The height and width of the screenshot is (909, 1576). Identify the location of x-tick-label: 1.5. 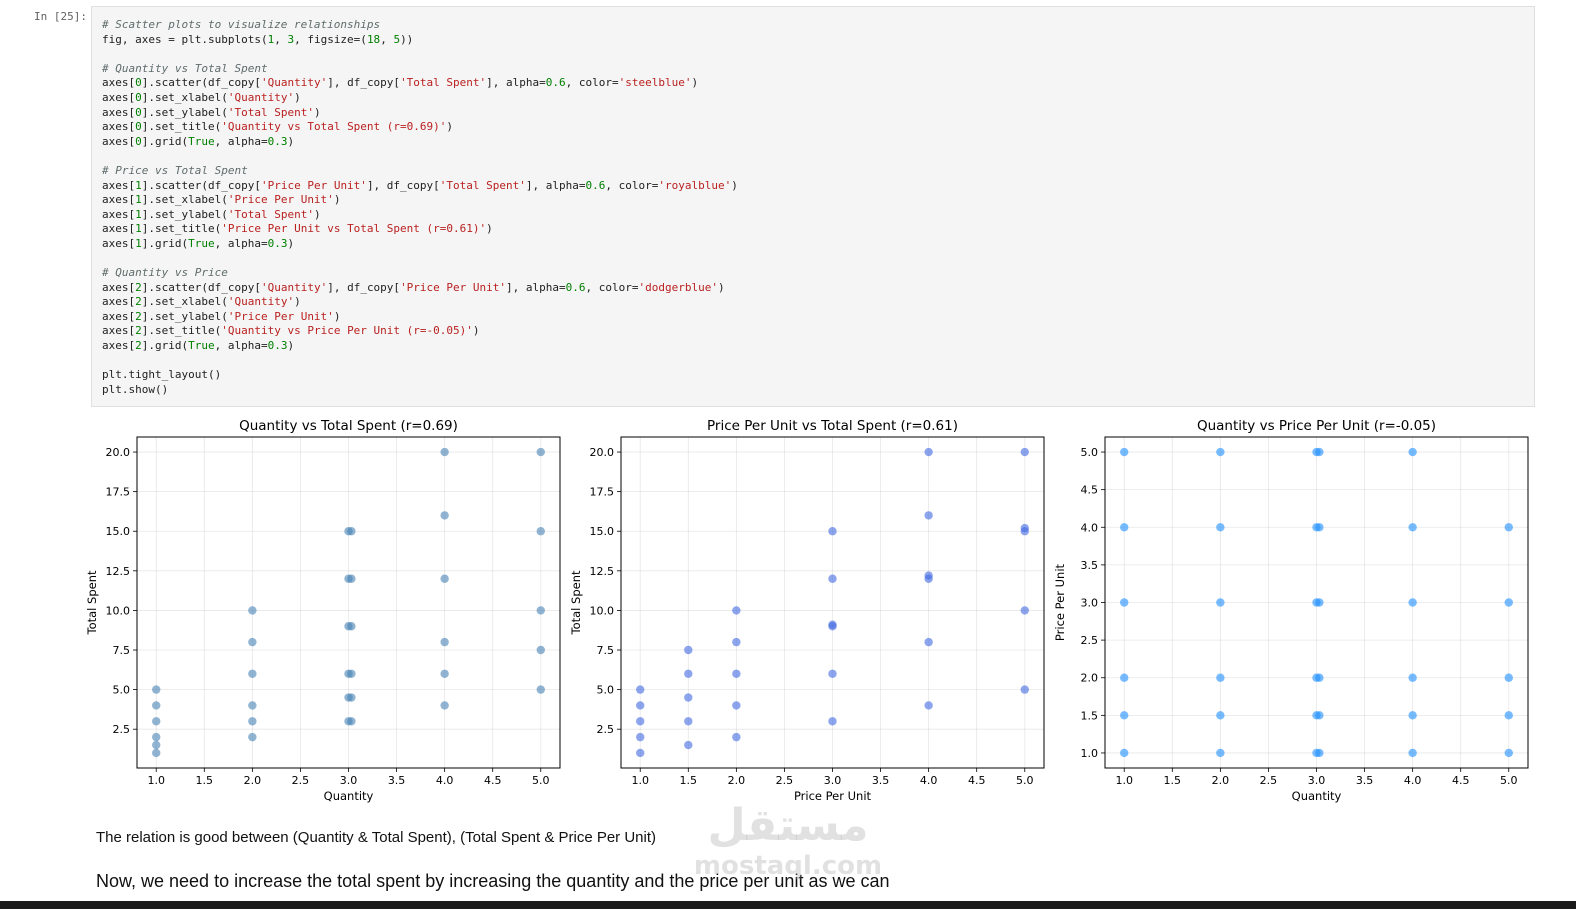
(689, 780).